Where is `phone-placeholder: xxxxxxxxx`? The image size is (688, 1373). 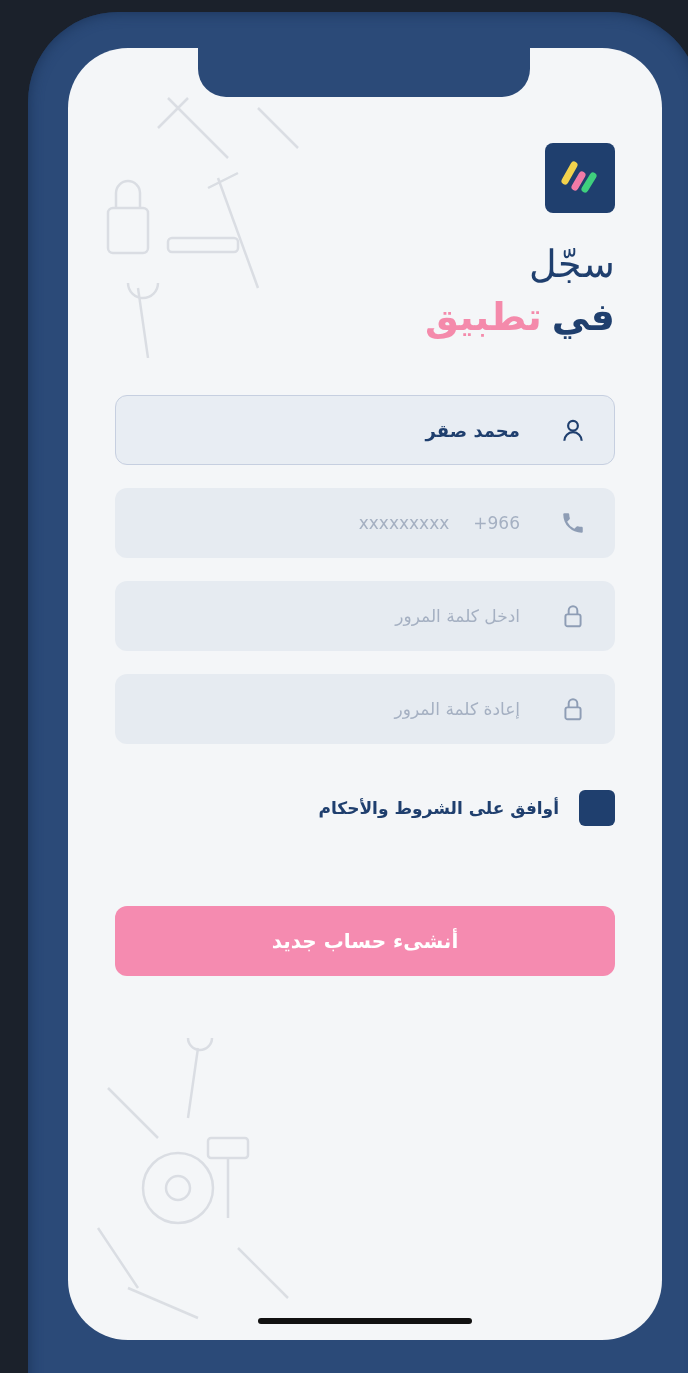
phone-placeholder: xxxxxxxxx is located at coordinates (404, 523).